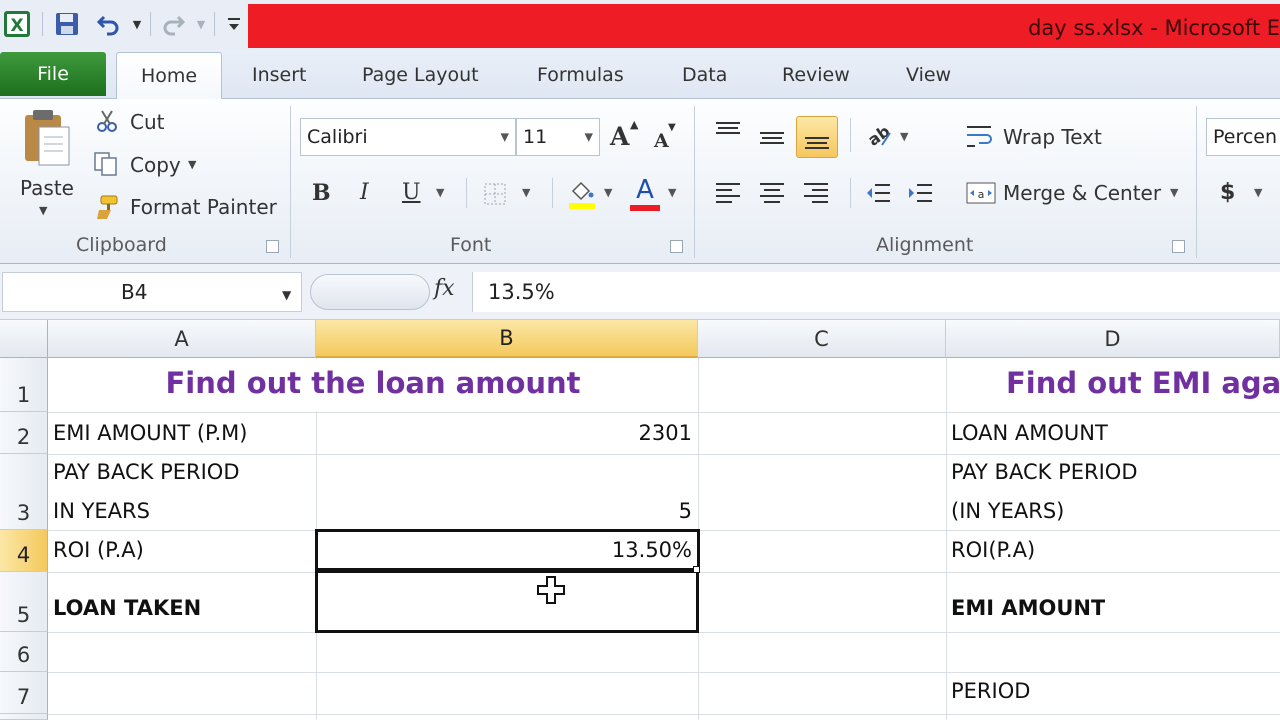  What do you see at coordinates (24, 551) in the screenshot?
I see `row-header-4: 4` at bounding box center [24, 551].